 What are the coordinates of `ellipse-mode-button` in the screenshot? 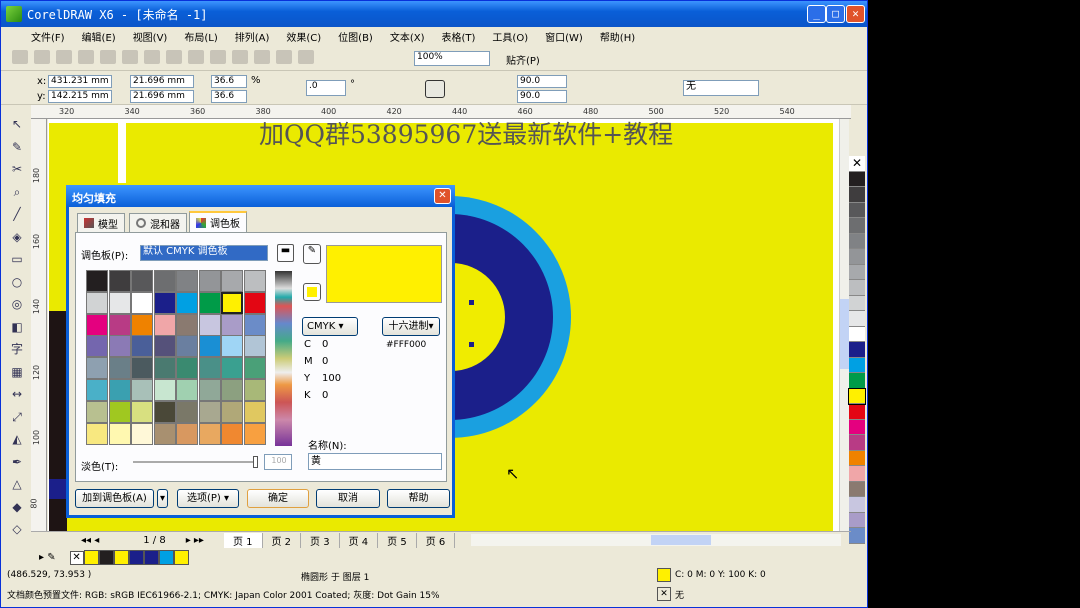 It's located at (435, 89).